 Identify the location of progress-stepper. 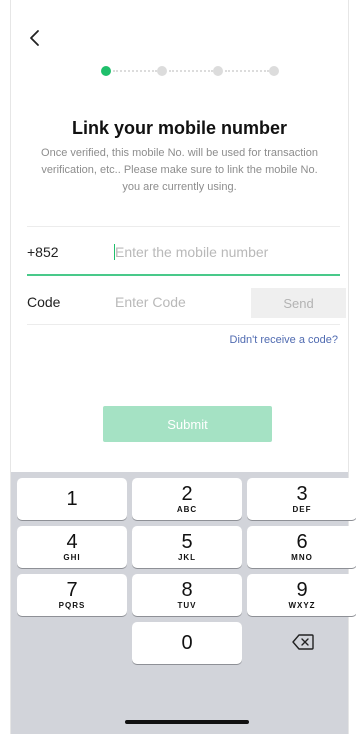
(191, 71).